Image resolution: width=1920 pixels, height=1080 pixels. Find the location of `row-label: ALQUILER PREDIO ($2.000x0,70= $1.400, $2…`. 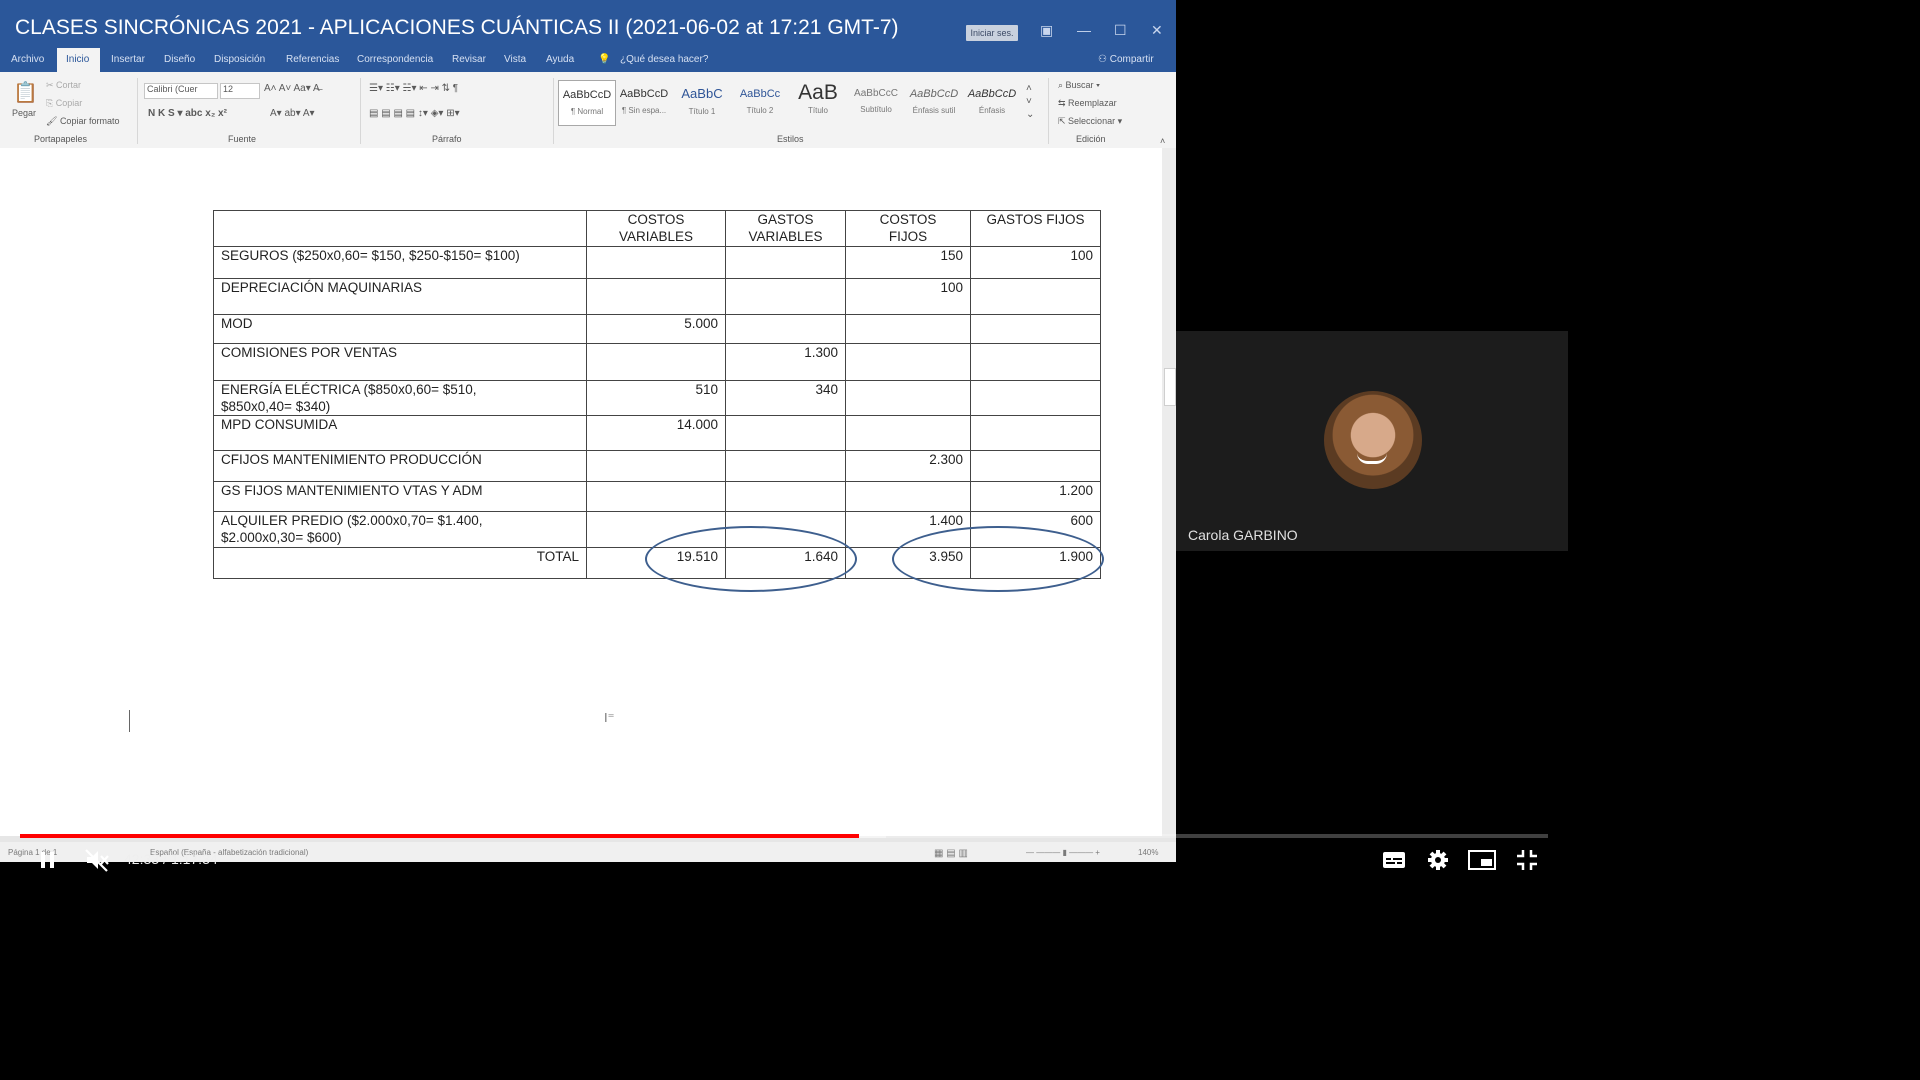

row-label: ALQUILER PREDIO ($2.000x0,70= $1.400, $2… is located at coordinates (400, 529).